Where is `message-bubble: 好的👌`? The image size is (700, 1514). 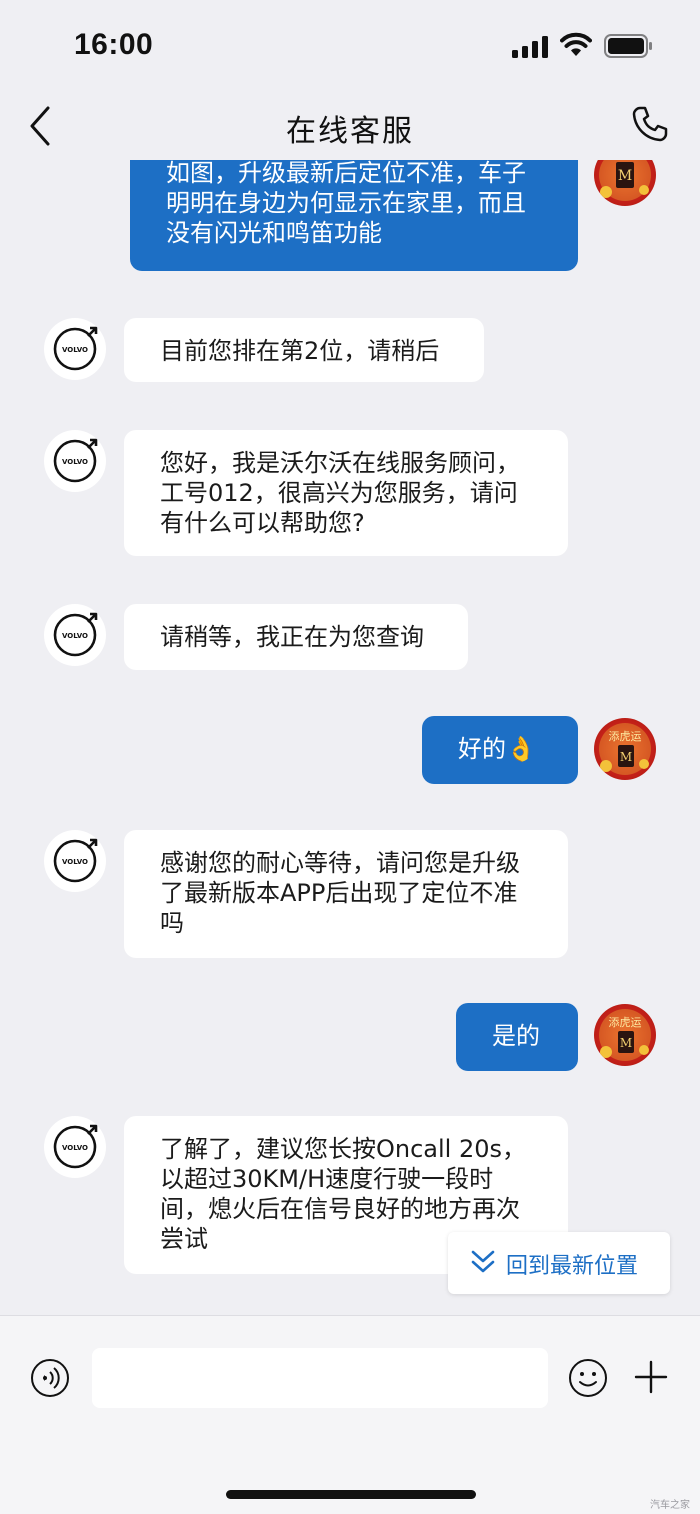
message-bubble: 好的👌 is located at coordinates (500, 750).